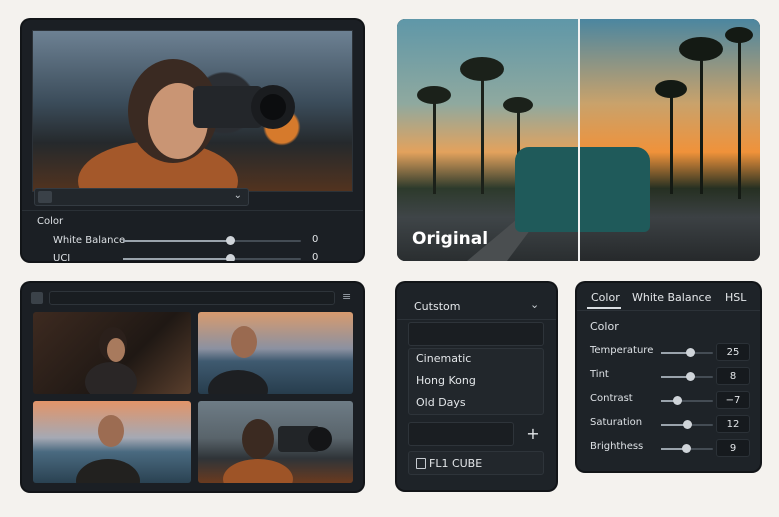  I want to click on preset-item: Old Days, so click(441, 402).